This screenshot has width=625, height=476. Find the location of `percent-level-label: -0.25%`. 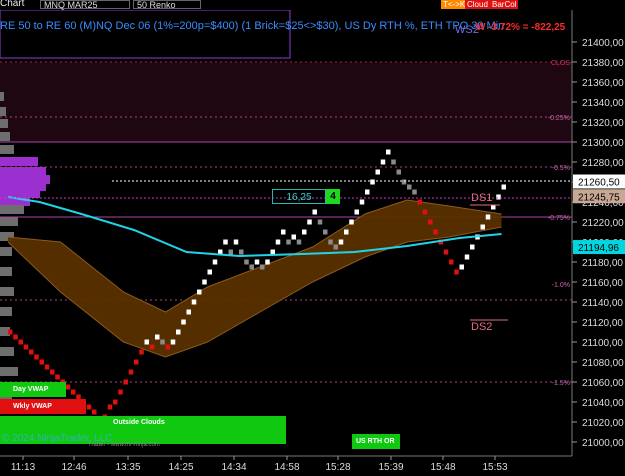

percent-level-label: -0.25% is located at coordinates (559, 118).